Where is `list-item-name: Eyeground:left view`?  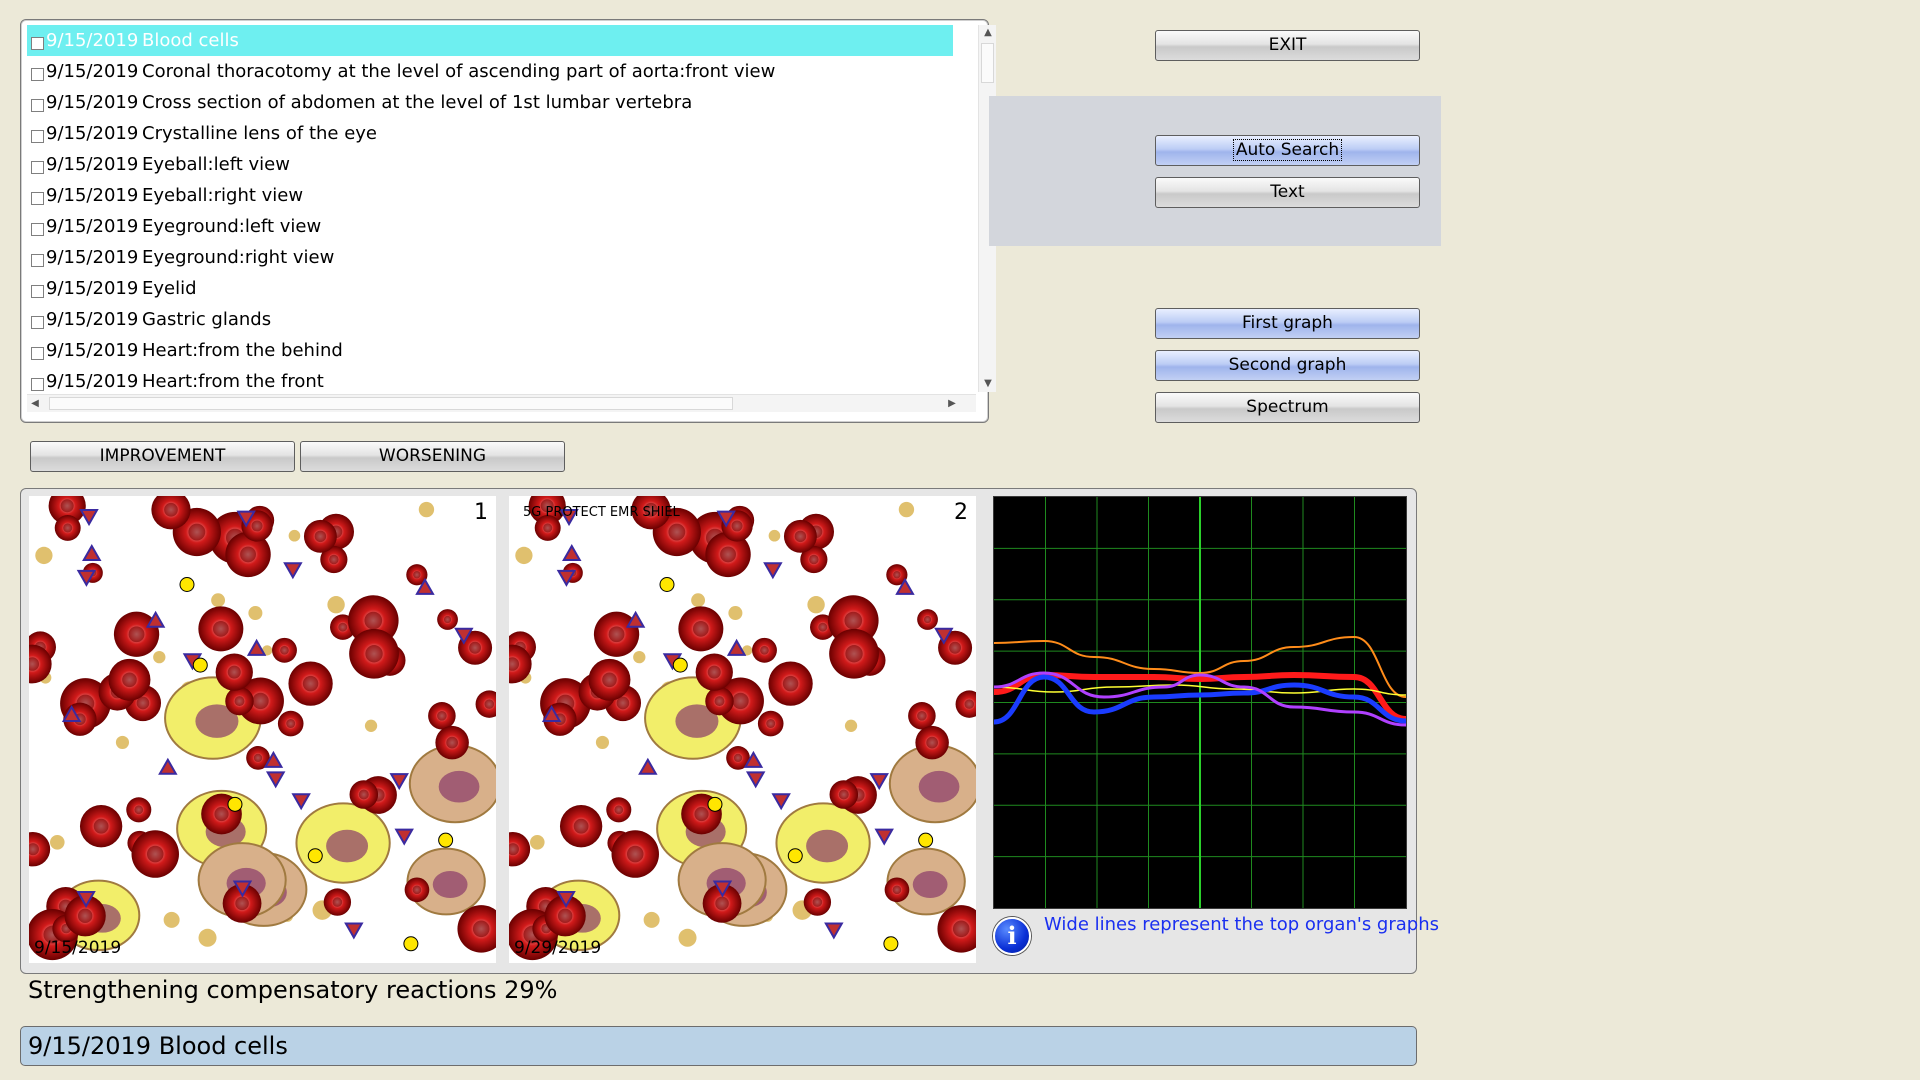
list-item-name: Eyeground:left view is located at coordinates (232, 226).